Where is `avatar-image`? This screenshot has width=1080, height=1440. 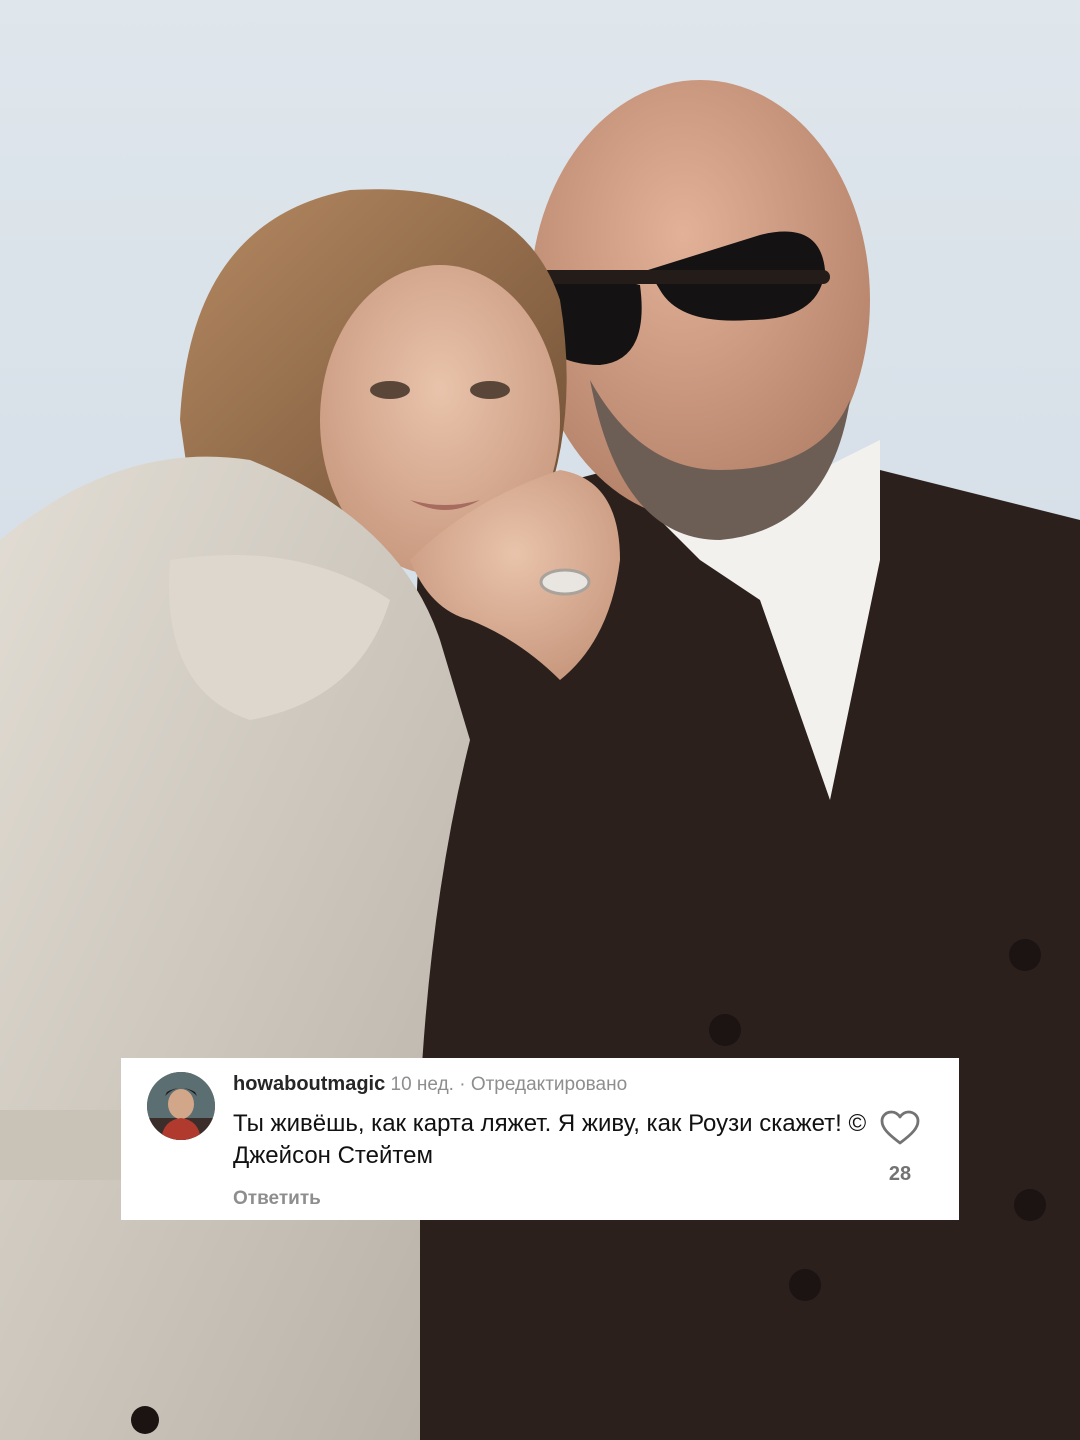 avatar-image is located at coordinates (181, 1106).